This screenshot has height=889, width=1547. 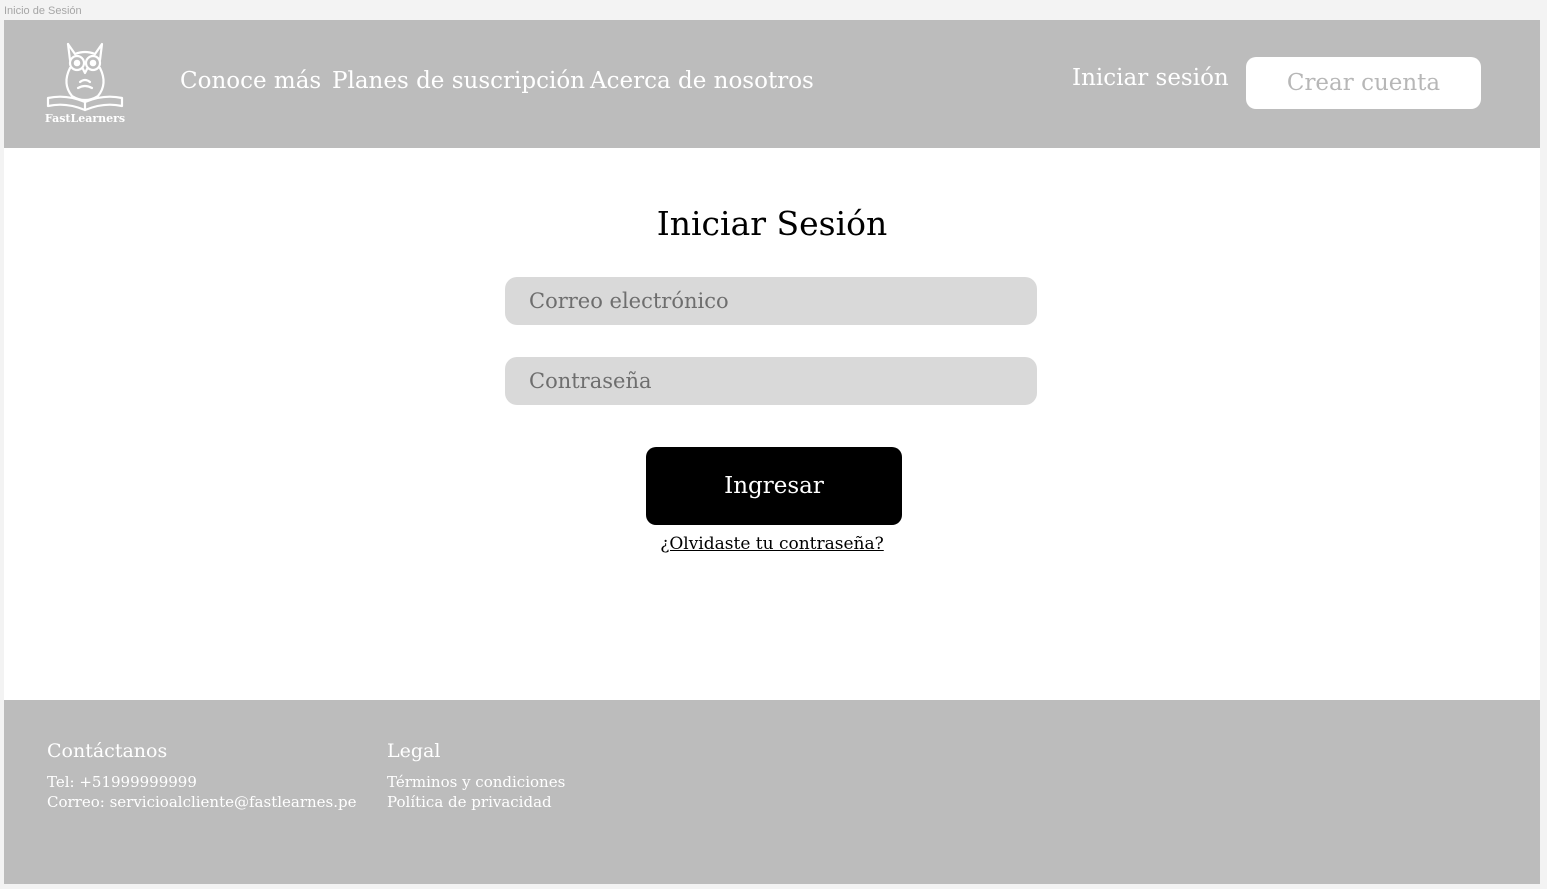 I want to click on page-title: Iniciar Sesión, so click(x=772, y=223).